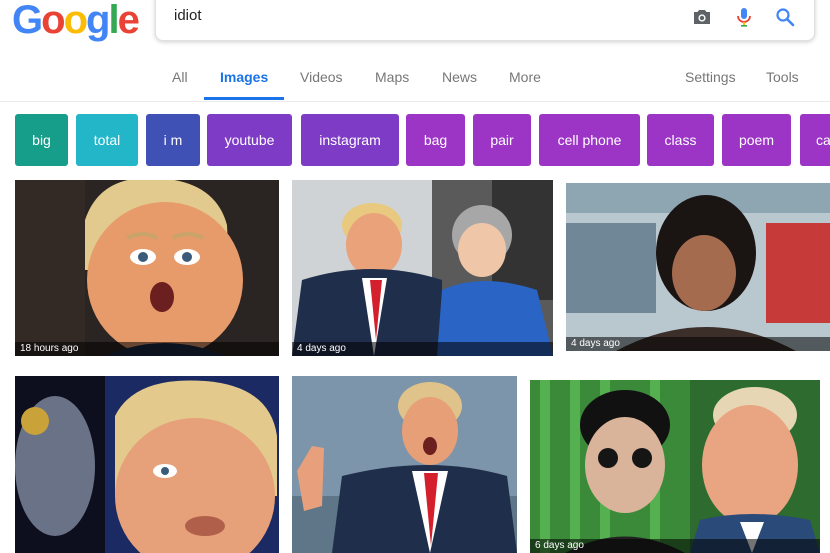  Describe the element at coordinates (98, 21) in the screenshot. I see `logo-letter: g` at that location.